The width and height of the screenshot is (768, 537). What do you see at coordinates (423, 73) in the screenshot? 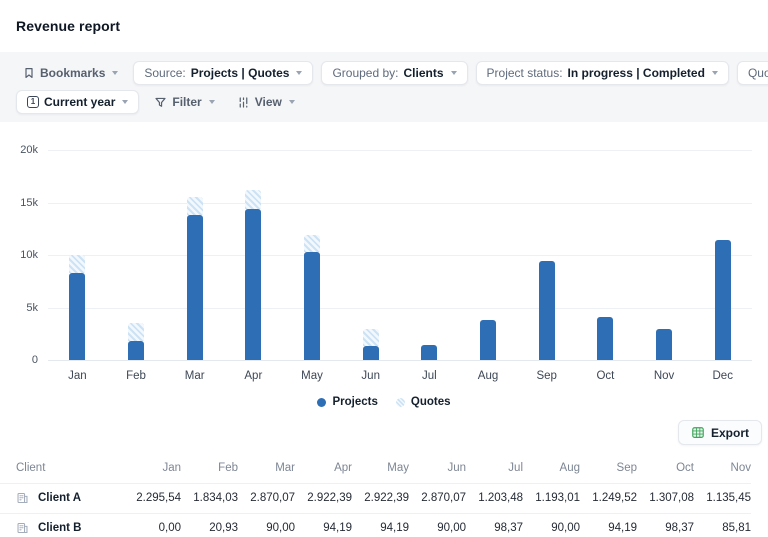
I see `grouped-by-value: Clients` at bounding box center [423, 73].